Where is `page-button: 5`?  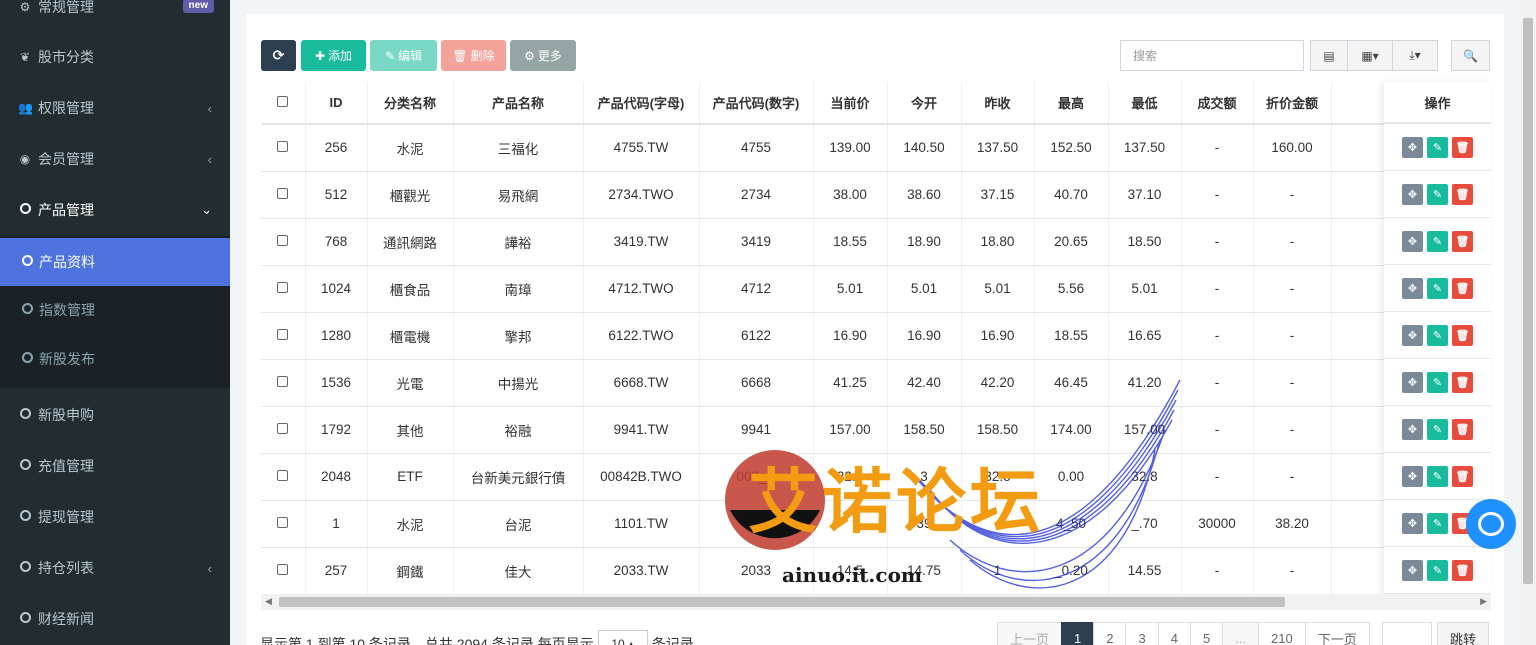 page-button: 5 is located at coordinates (1206, 633).